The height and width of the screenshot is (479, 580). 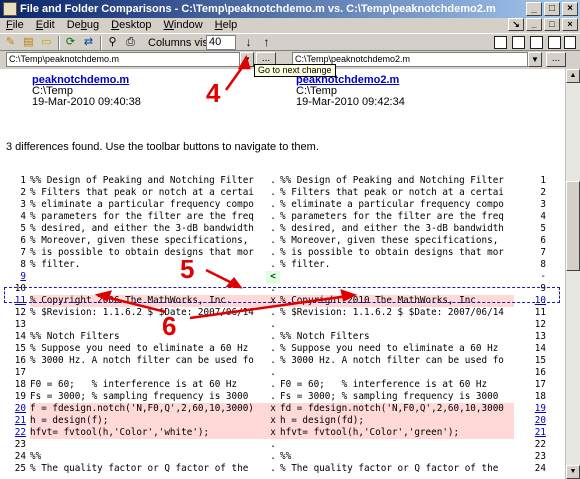 I want to click on left-line-text: Fs = 3000; % sampling frequency is 3000, so click(x=139, y=396).